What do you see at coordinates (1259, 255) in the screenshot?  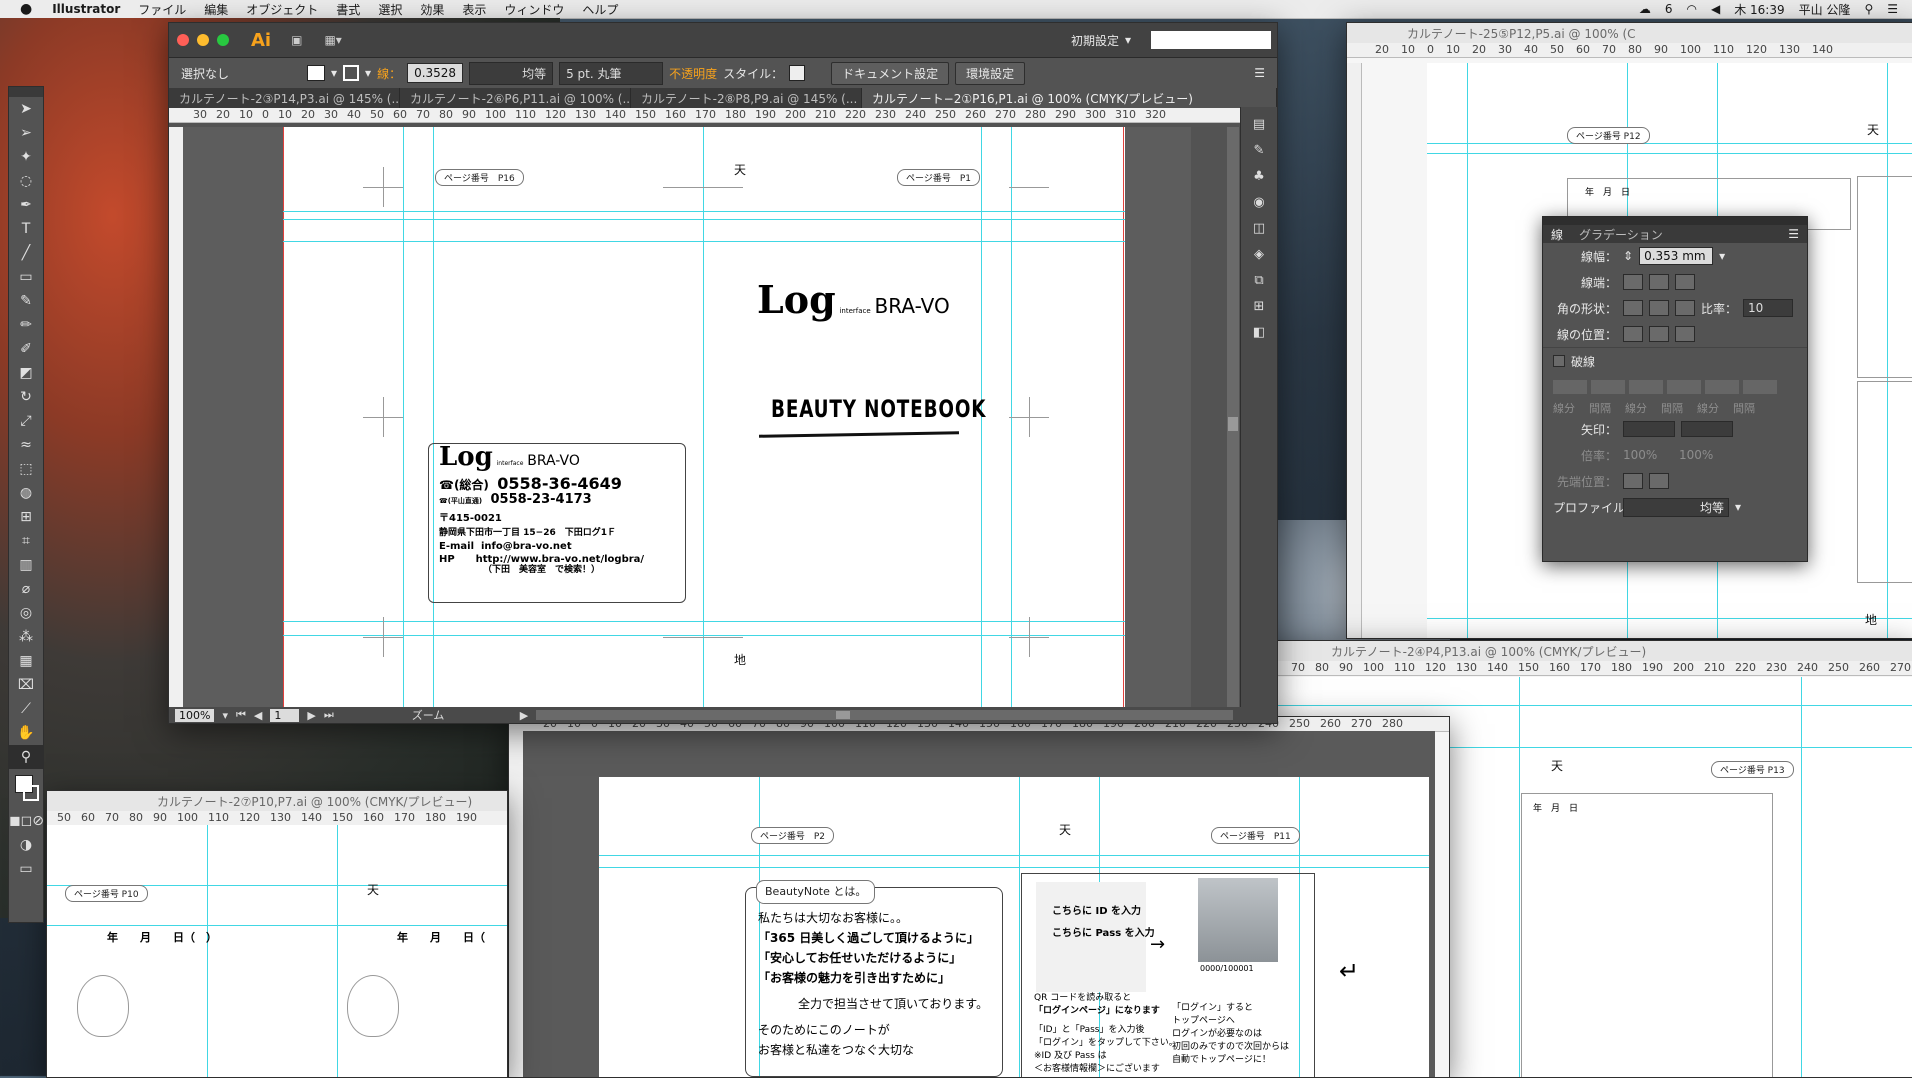 I see `layers-icon: ◈` at bounding box center [1259, 255].